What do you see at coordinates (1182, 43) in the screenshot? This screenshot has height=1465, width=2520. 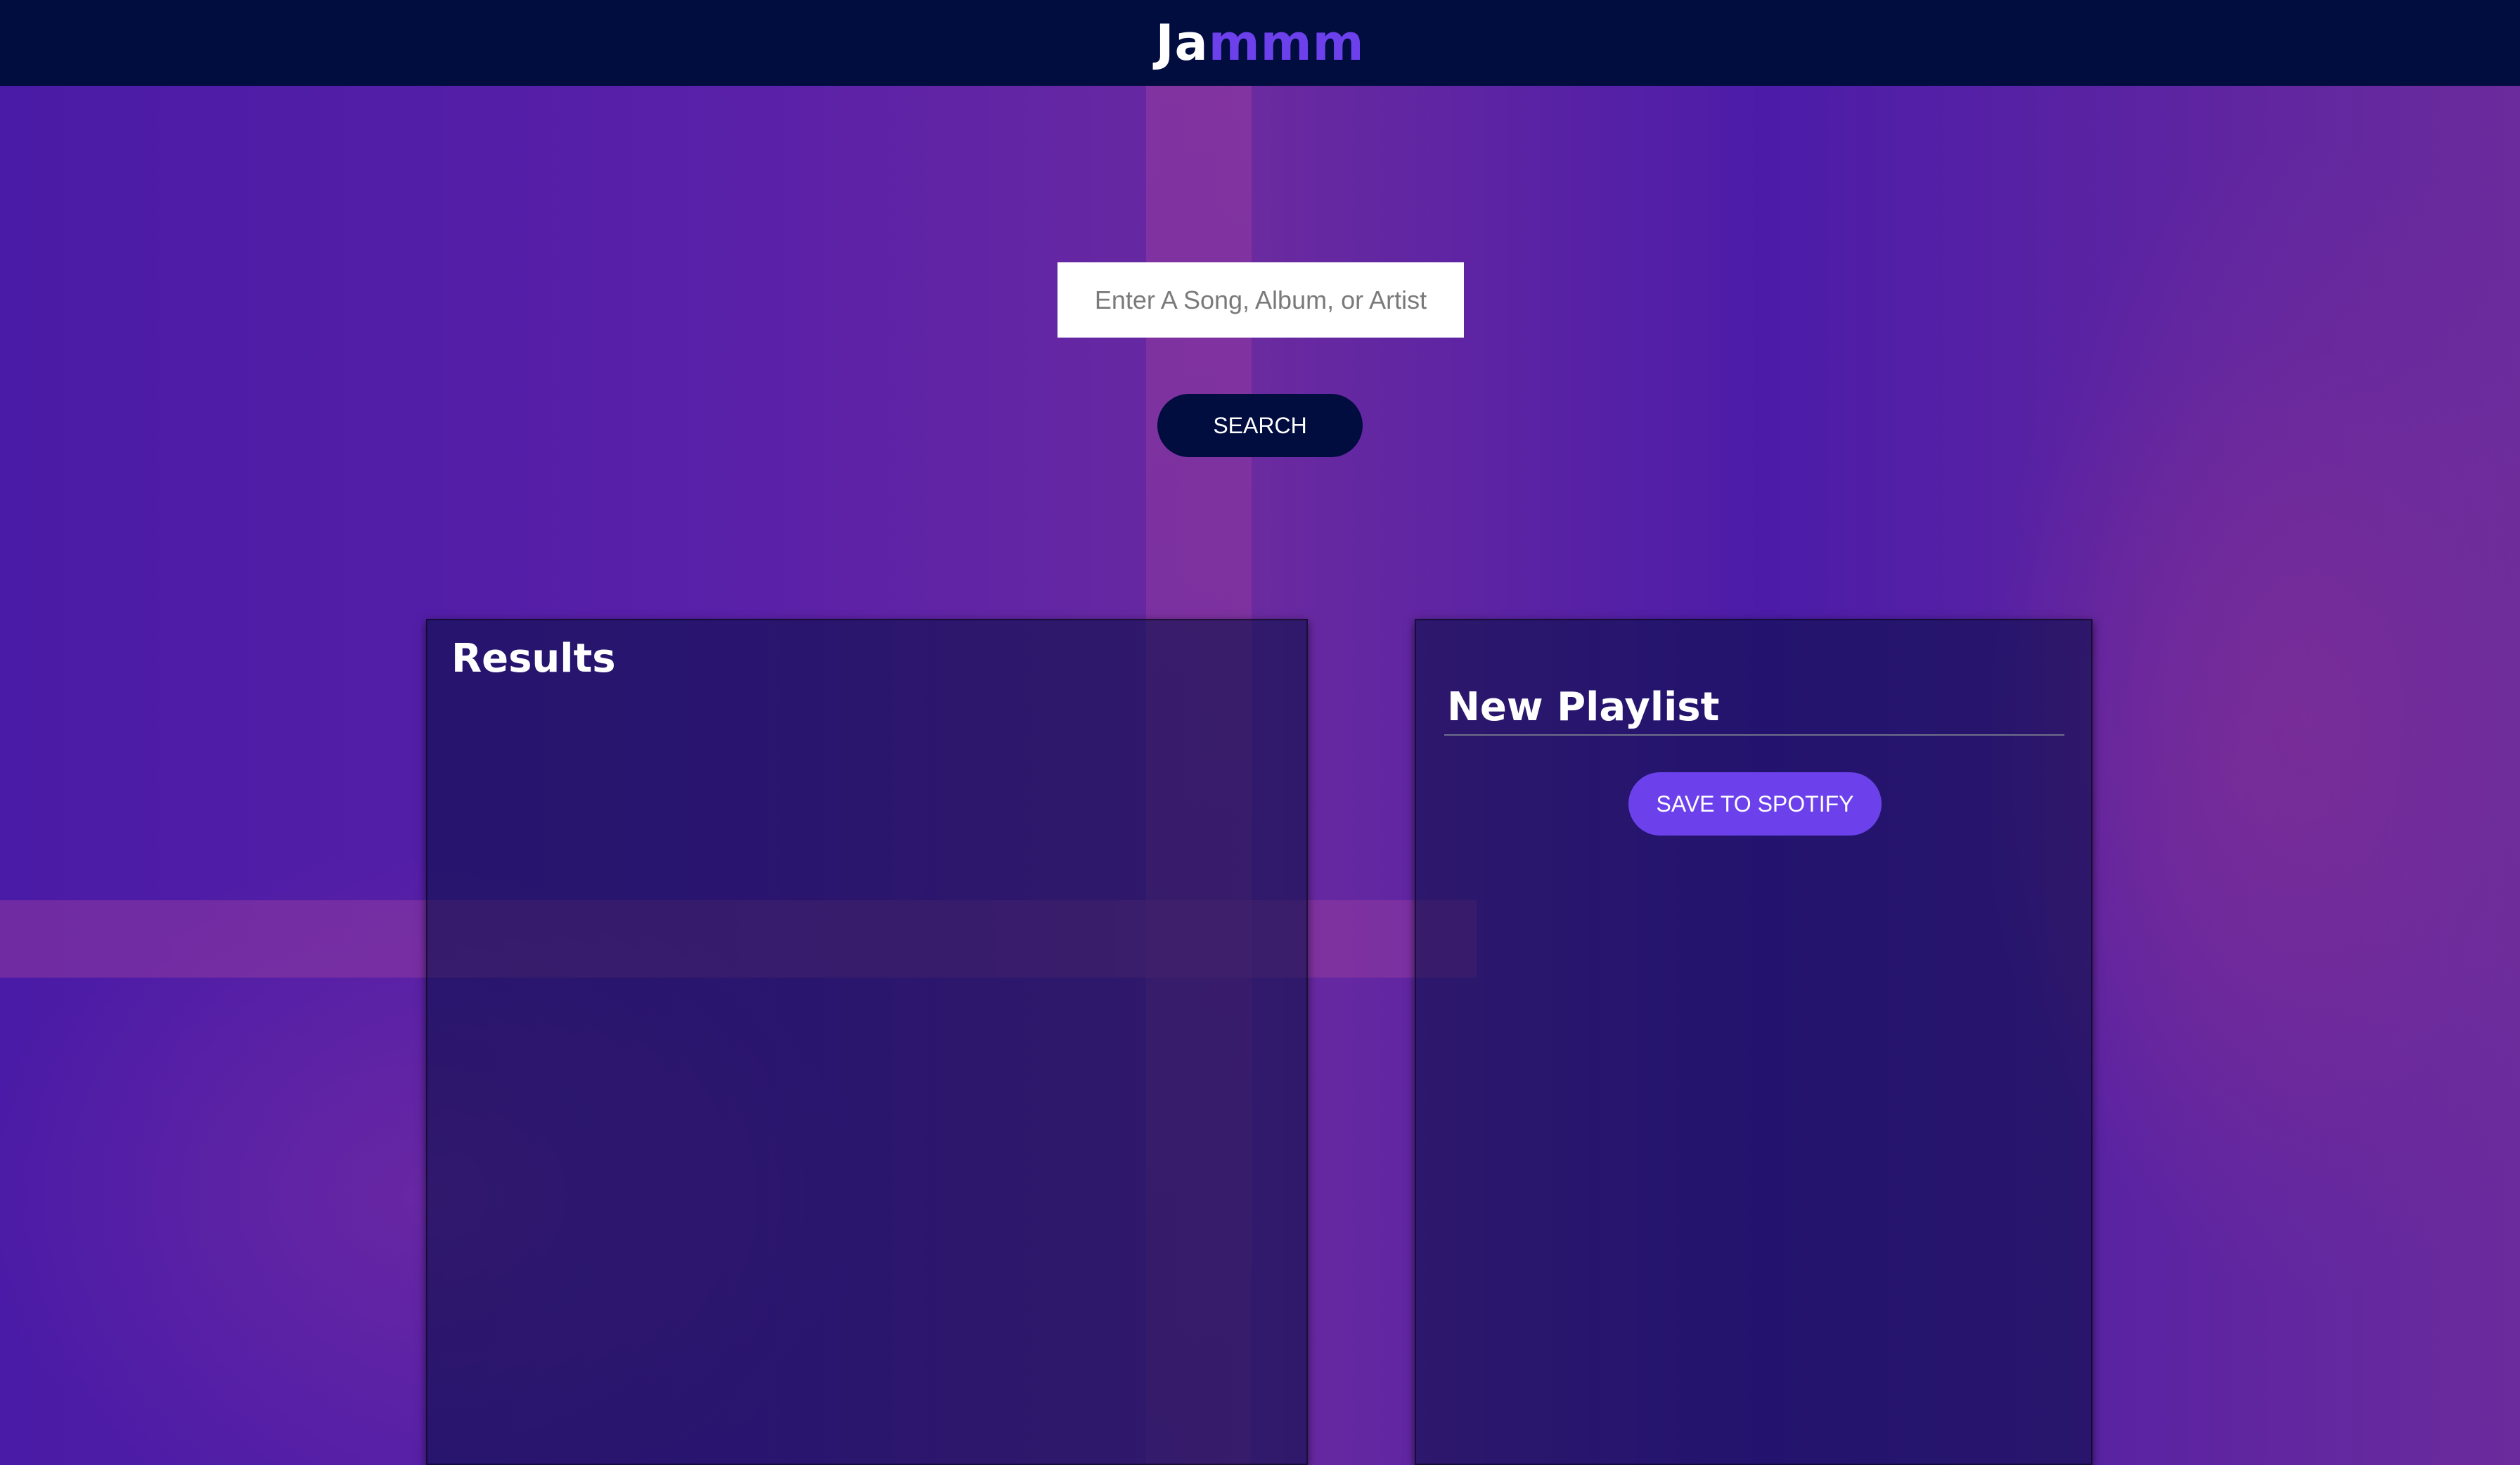 I see `logo-part-1: Ja` at bounding box center [1182, 43].